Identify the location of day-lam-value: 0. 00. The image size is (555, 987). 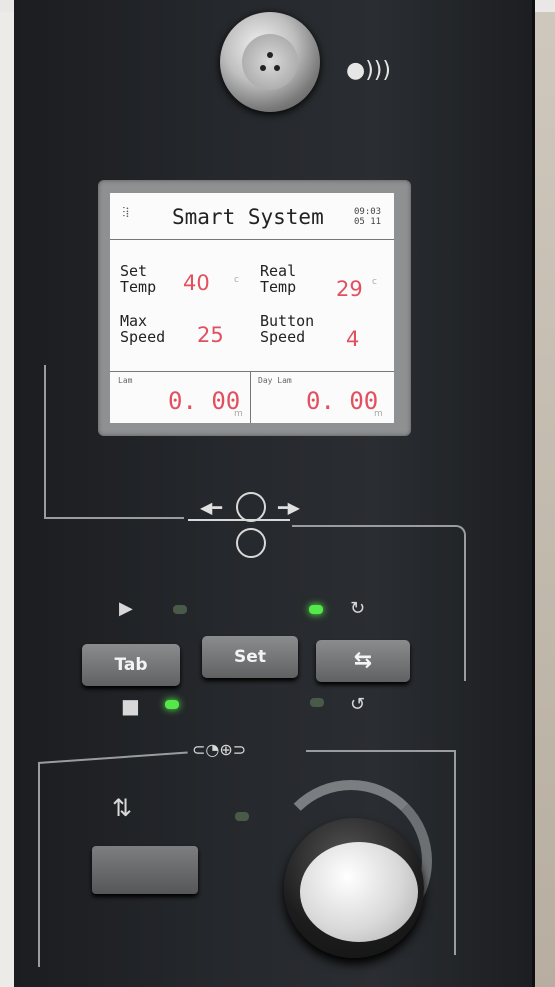
(342, 401).